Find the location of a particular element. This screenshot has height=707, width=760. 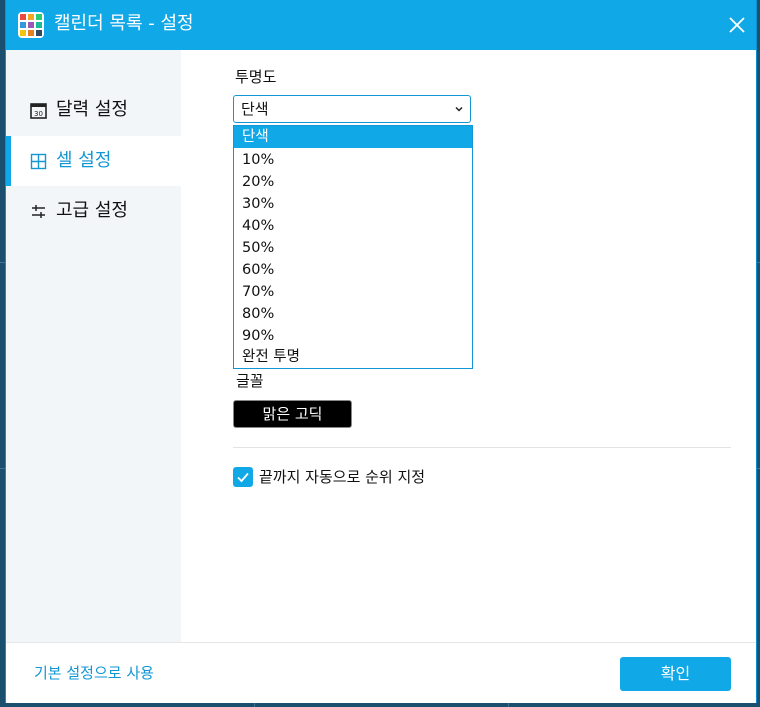

auto-rank-checkbox is located at coordinates (243, 477).